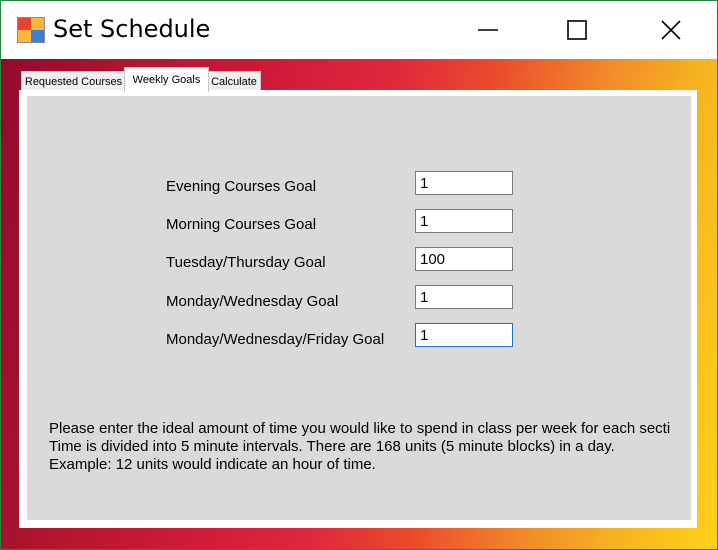  I want to click on tab-weekly-goals: Weekly Goals, so click(166, 79).